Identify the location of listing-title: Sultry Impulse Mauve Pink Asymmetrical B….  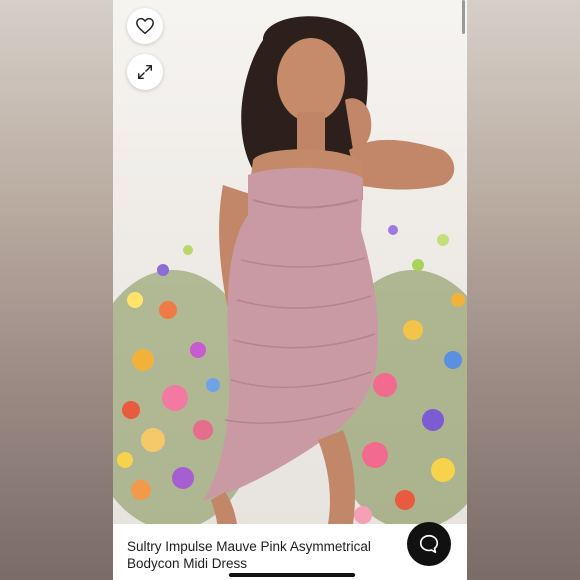
(249, 555).